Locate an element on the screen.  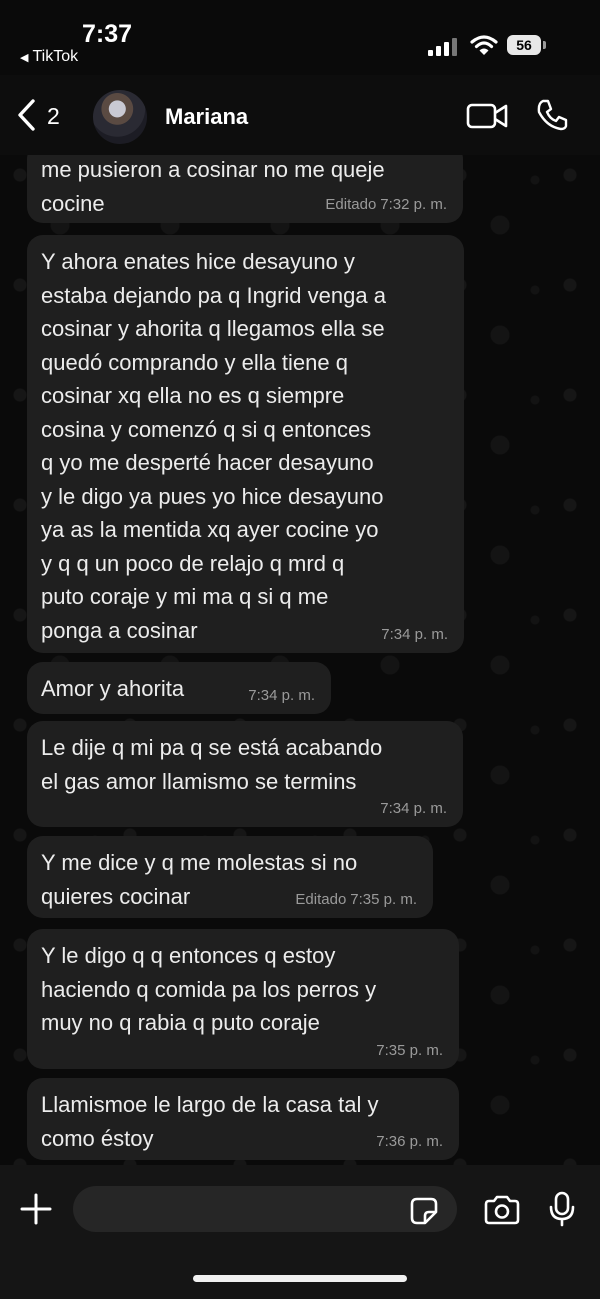
back-app-label: TikTok is located at coordinates (55, 56).